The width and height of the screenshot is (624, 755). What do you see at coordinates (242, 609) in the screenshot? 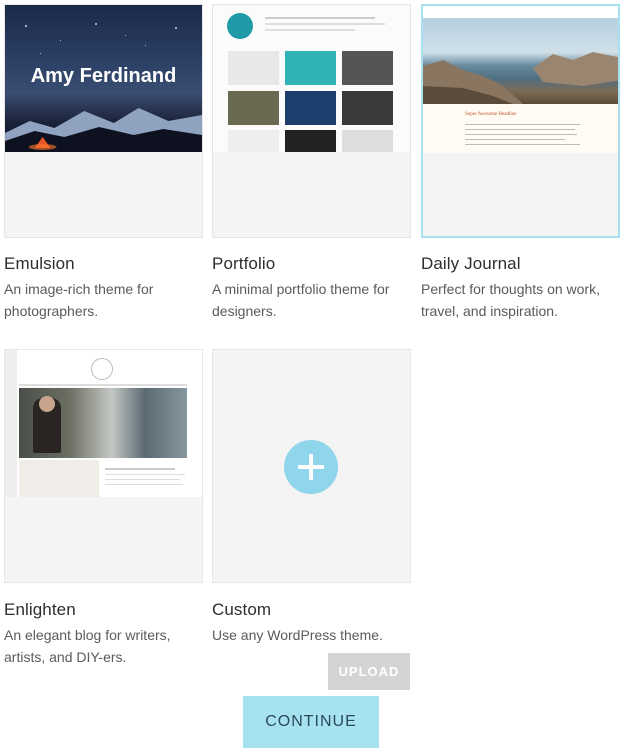
I see `theme-name-custom: Custom` at bounding box center [242, 609].